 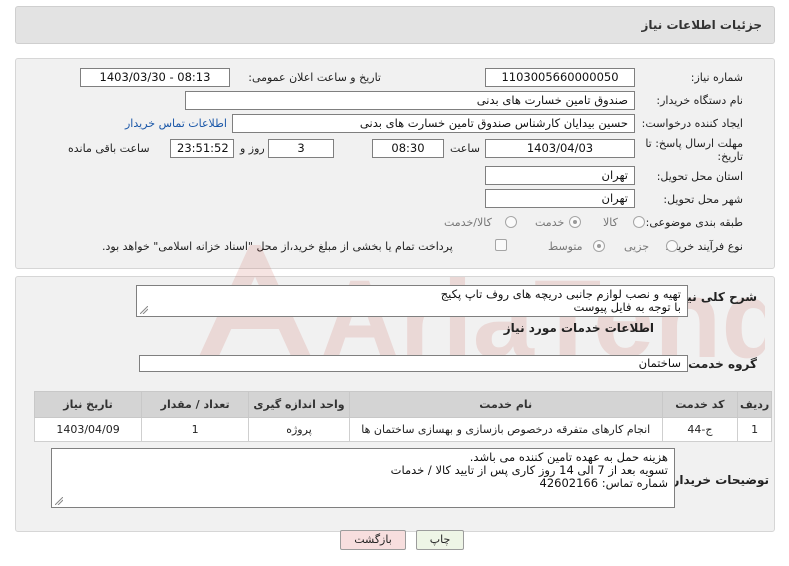 I want to click on print-button: چاپ, so click(x=440, y=540).